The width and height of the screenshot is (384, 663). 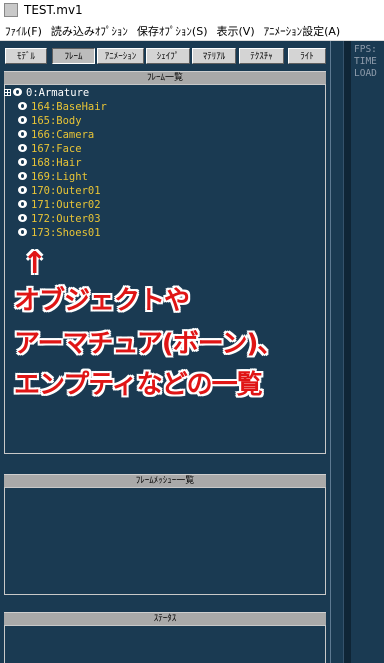 What do you see at coordinates (347, 352) in the screenshot?
I see `viewport-separator` at bounding box center [347, 352].